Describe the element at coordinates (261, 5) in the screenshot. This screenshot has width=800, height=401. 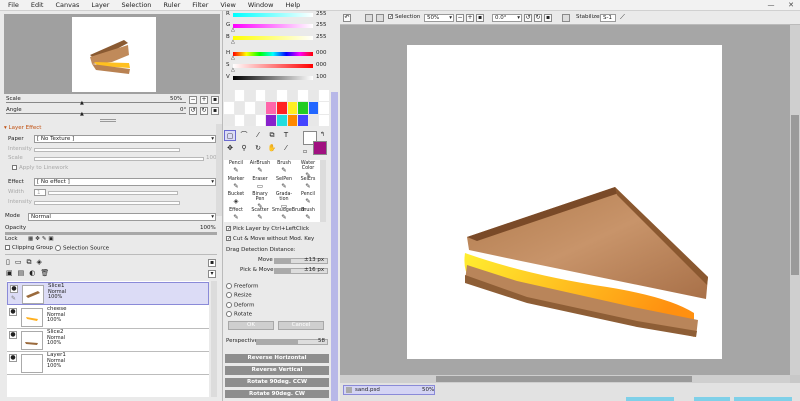
I see `menu-window: Window` at that location.